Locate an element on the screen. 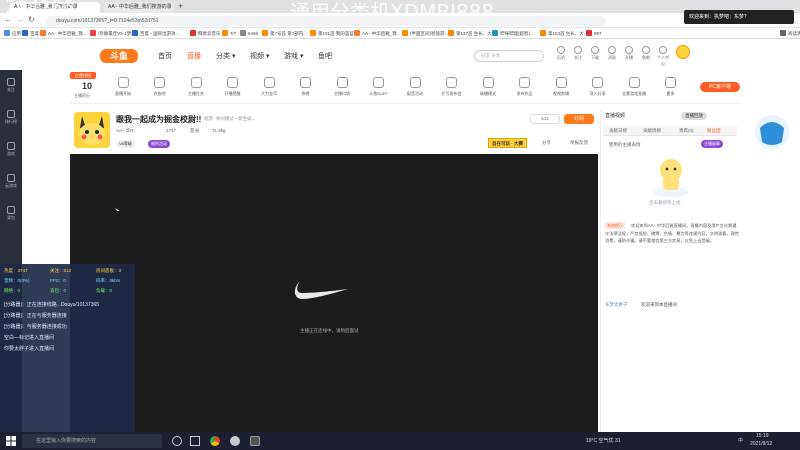 Image resolution: width=800 pixels, height=450 pixels. toolbar-item: 配音活动 is located at coordinates (415, 87).